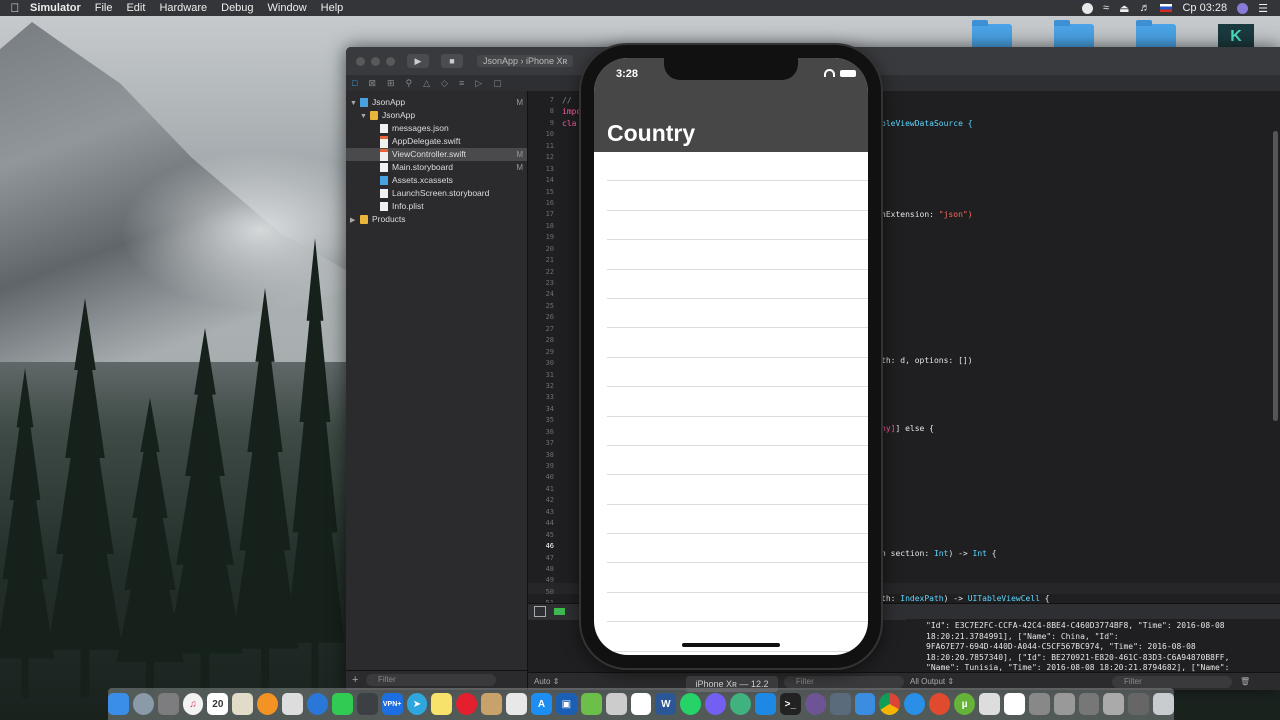  Describe the element at coordinates (436, 219) in the screenshot. I see `navigator-row: ▶ Products` at that location.